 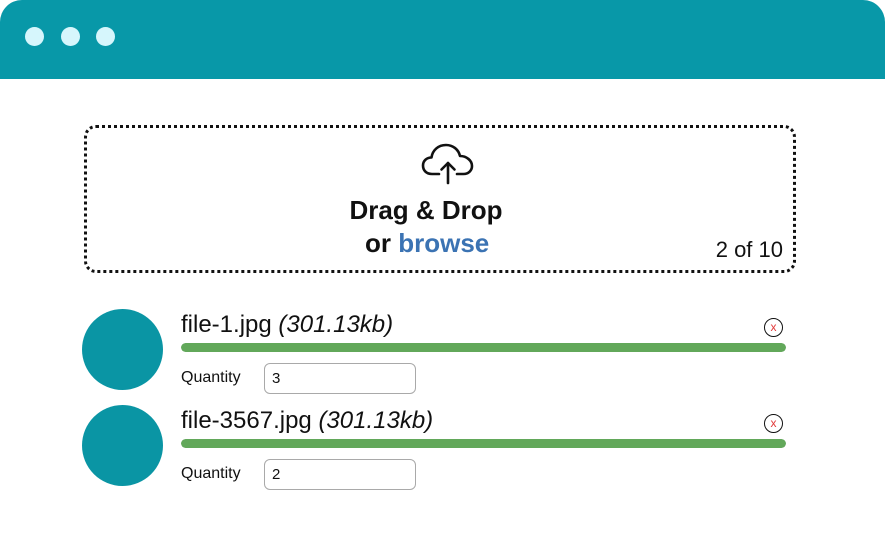 What do you see at coordinates (246, 420) in the screenshot?
I see `file-name: file-3567.jpg` at bounding box center [246, 420].